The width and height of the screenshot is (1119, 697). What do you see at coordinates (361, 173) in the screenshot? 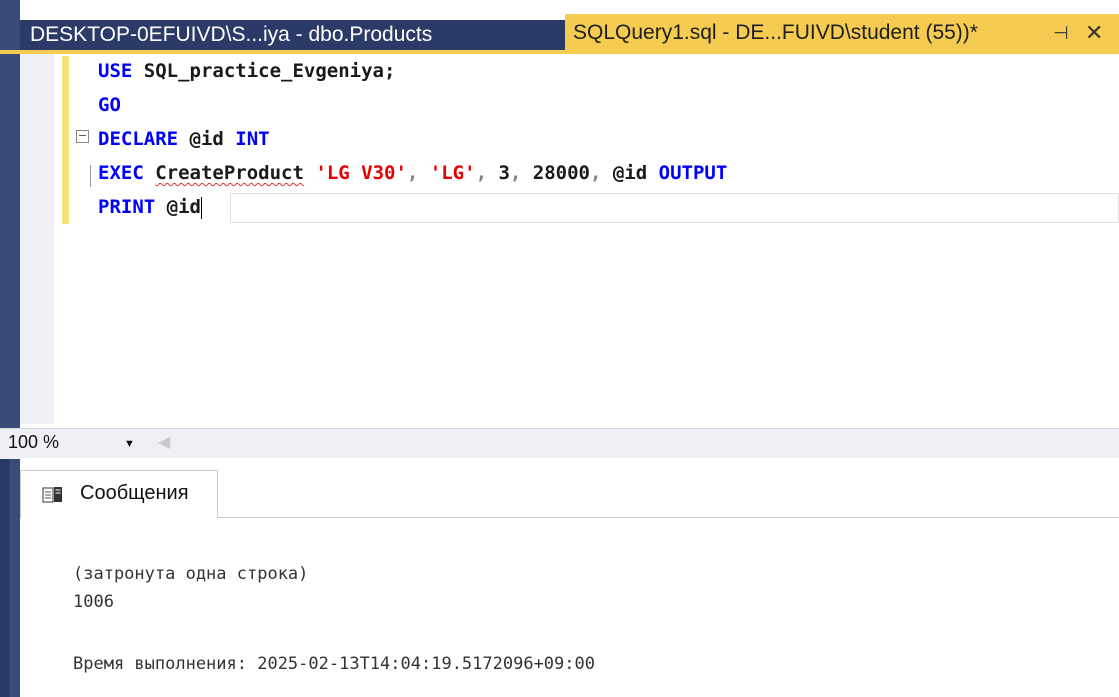
I see `code-arg: 'LG V30'` at bounding box center [361, 173].